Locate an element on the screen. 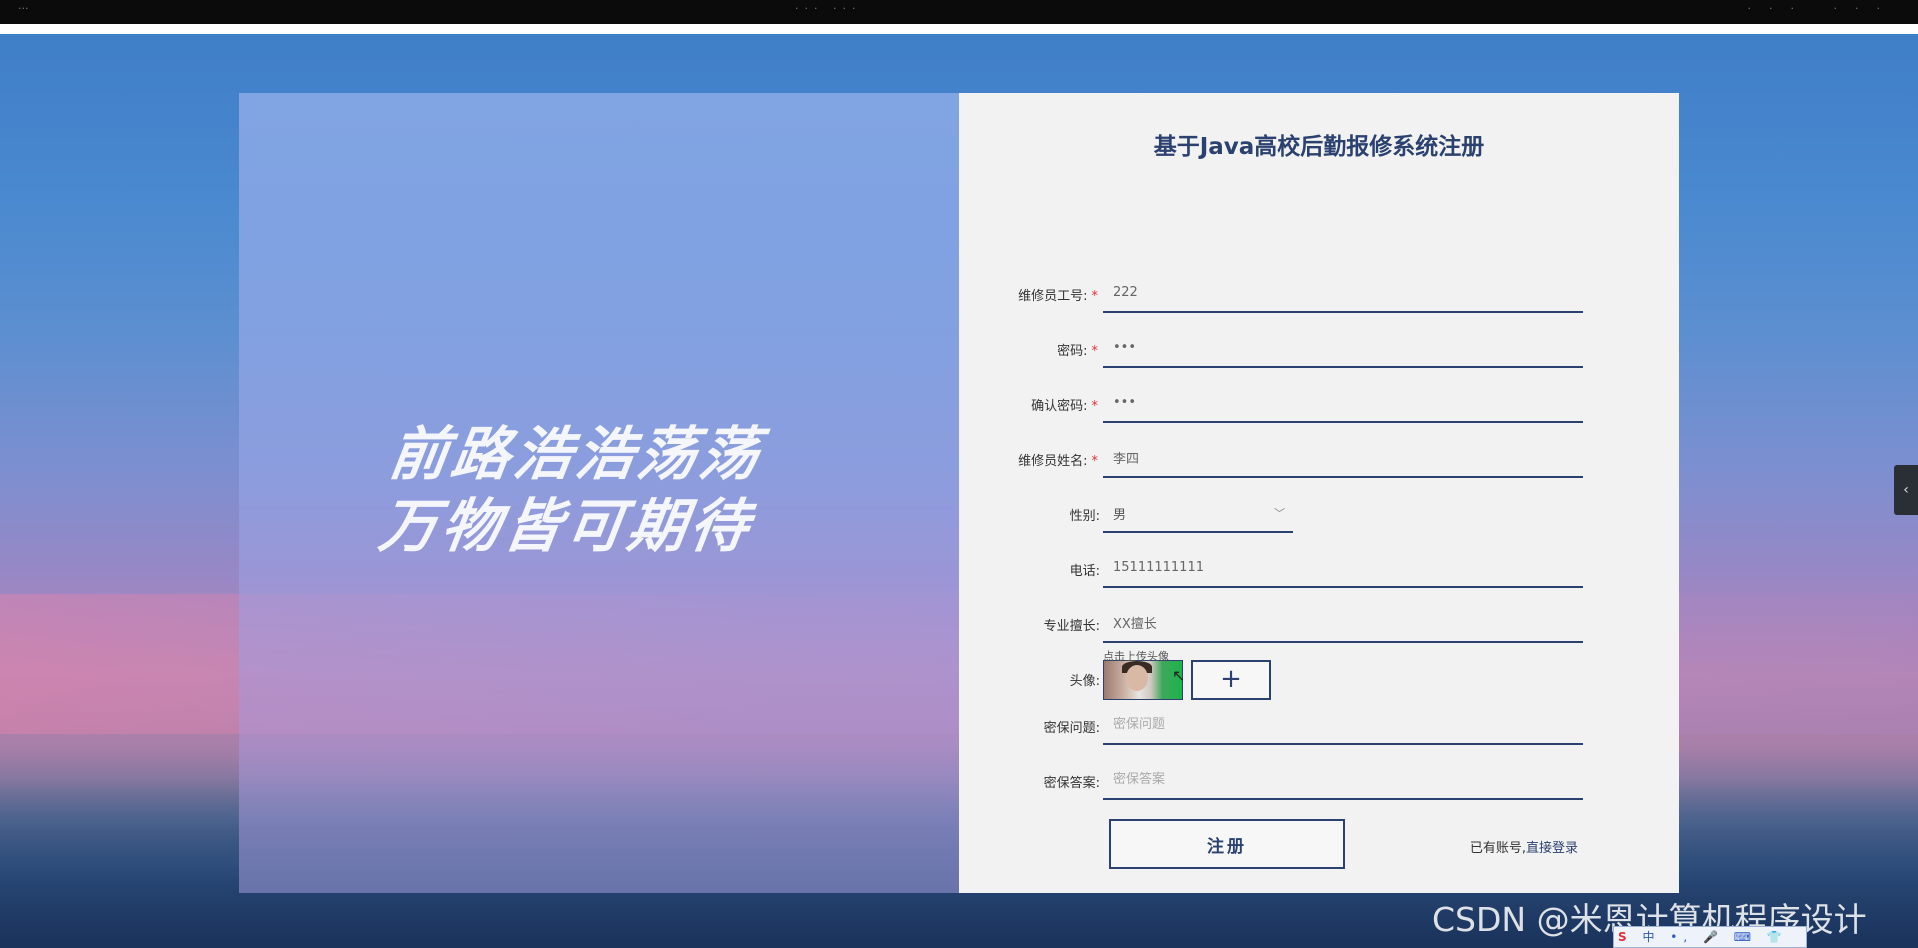 This screenshot has width=1918, height=948. mouse-cursor-icon: ↖ is located at coordinates (1179, 675).